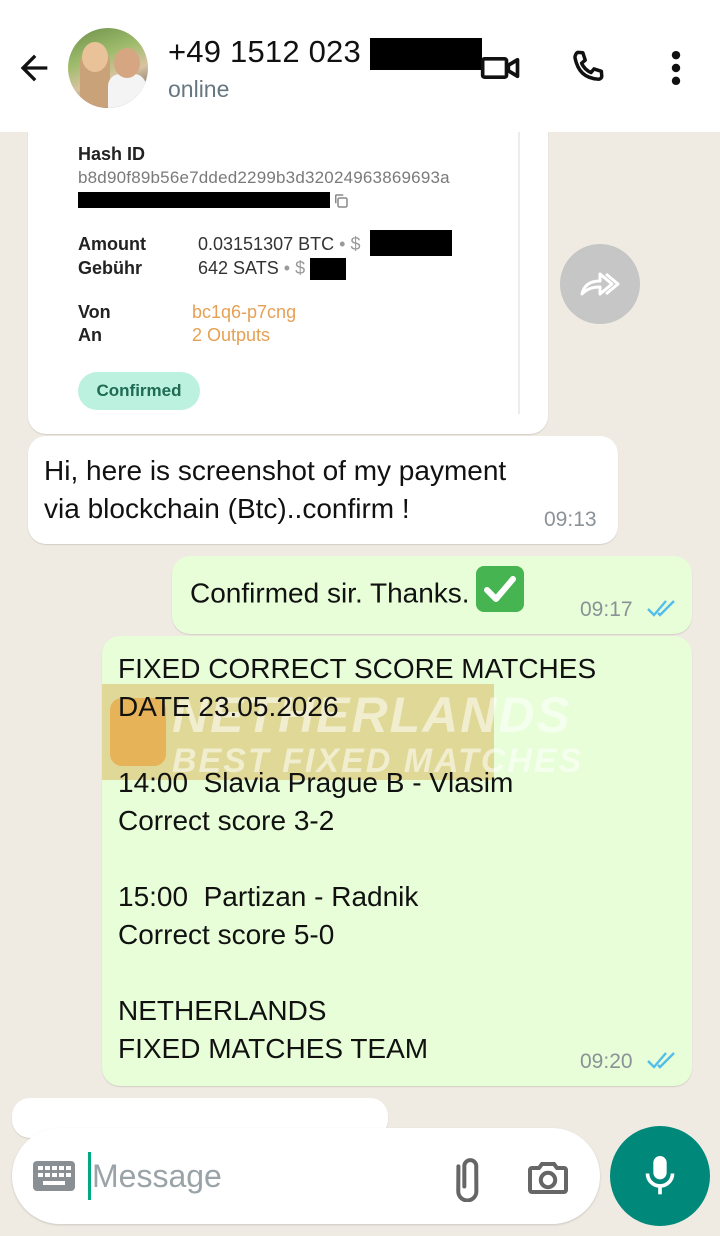 The width and height of the screenshot is (720, 1236). I want to click on contact-avatar, so click(108, 68).